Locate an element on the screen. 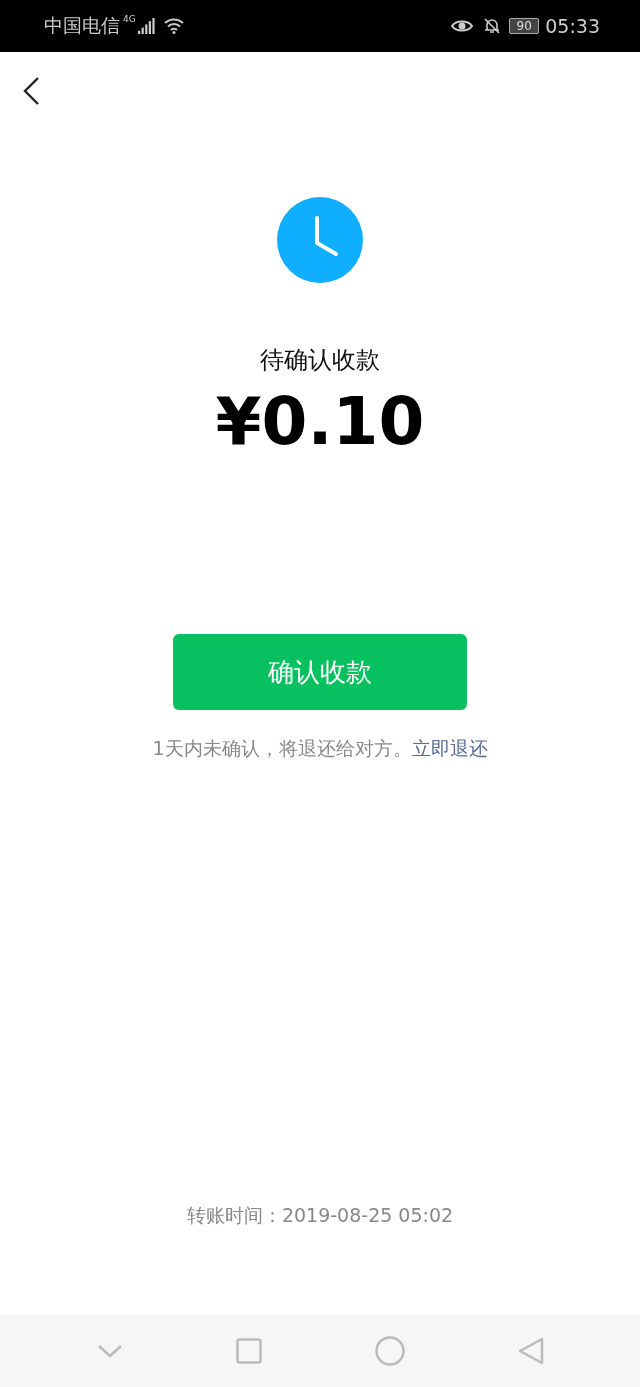 The height and width of the screenshot is (1387, 640). clock-icon is located at coordinates (320, 240).